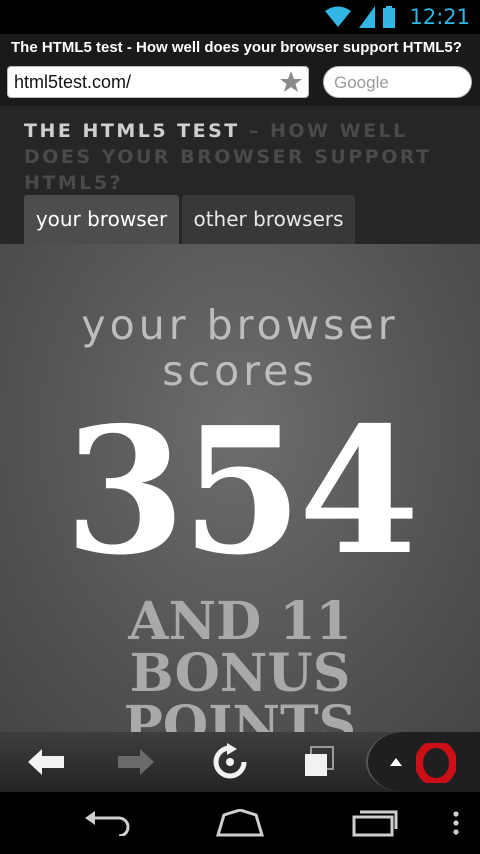 This screenshot has height=854, width=480. What do you see at coordinates (396, 762) in the screenshot?
I see `caret-up-icon` at bounding box center [396, 762].